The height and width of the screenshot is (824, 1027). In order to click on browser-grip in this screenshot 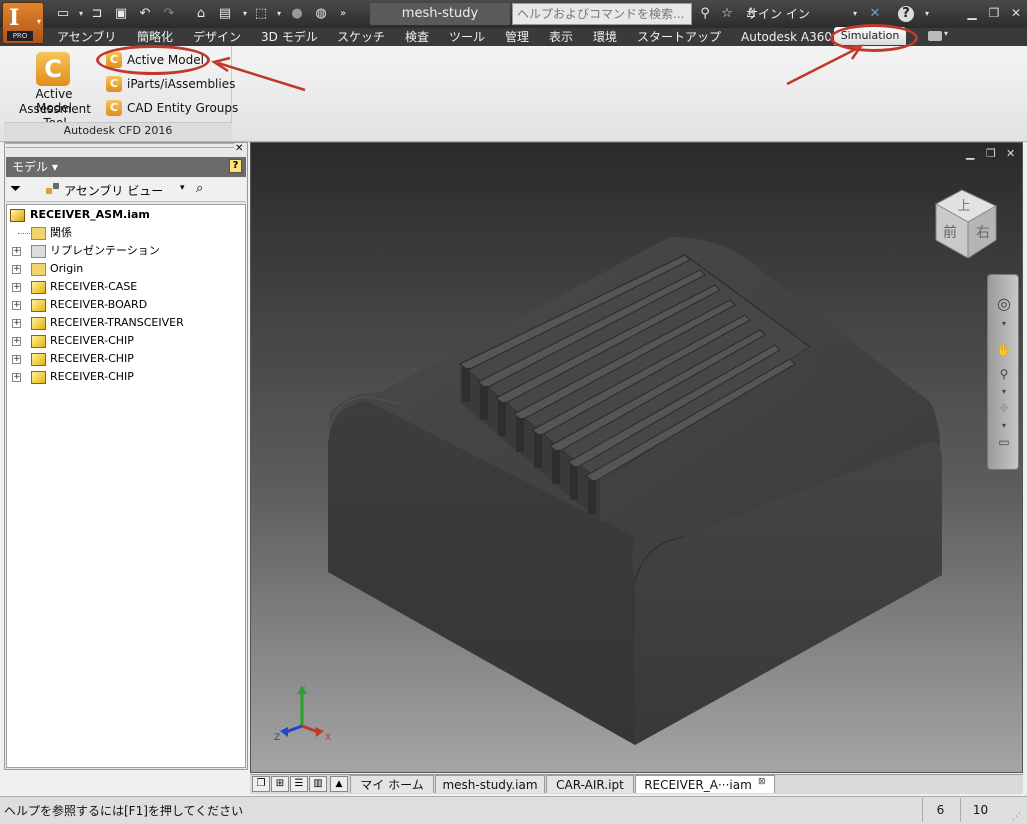, I will do `click(120, 145)`.